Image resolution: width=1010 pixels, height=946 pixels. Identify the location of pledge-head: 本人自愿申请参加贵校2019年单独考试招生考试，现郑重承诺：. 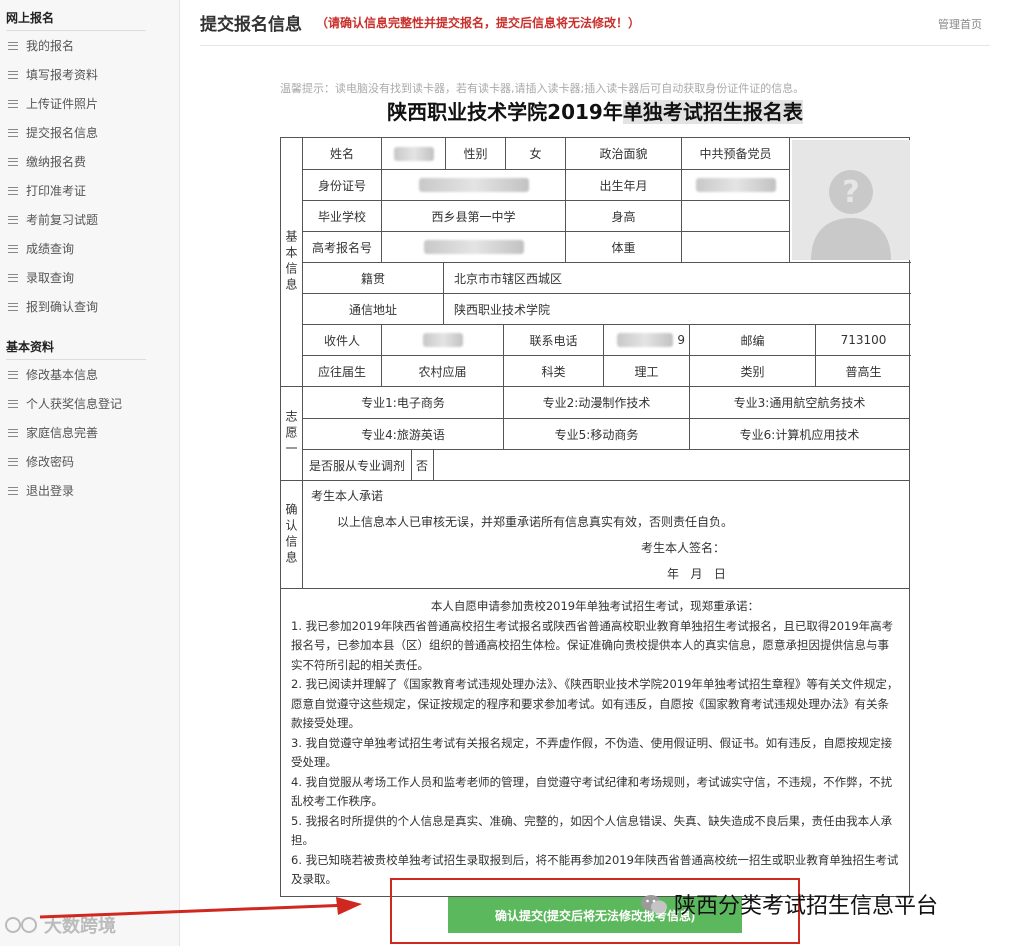
(595, 606).